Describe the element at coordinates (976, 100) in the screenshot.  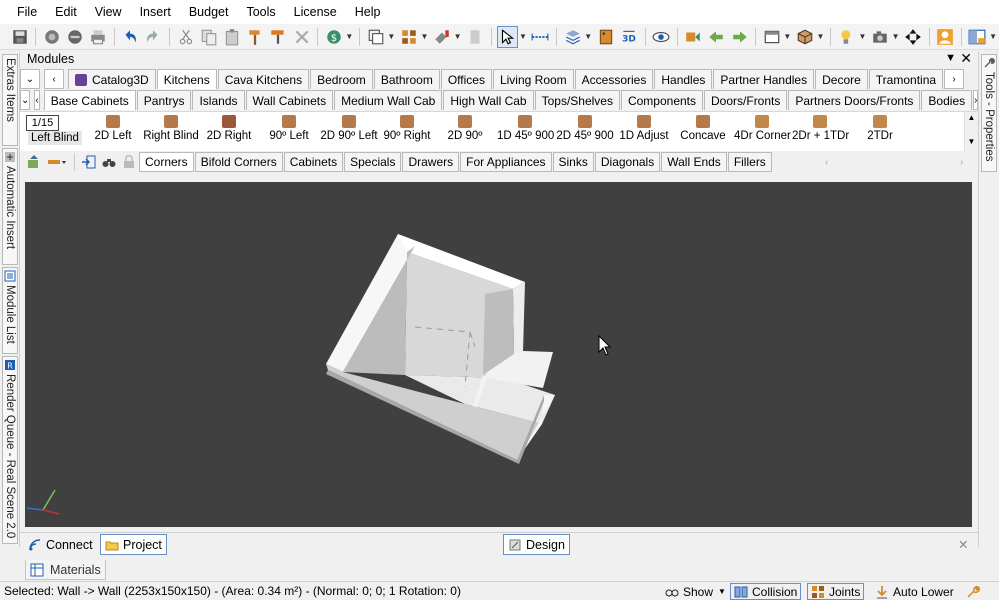
I see `category-tabs-scroll-right: ›` at that location.